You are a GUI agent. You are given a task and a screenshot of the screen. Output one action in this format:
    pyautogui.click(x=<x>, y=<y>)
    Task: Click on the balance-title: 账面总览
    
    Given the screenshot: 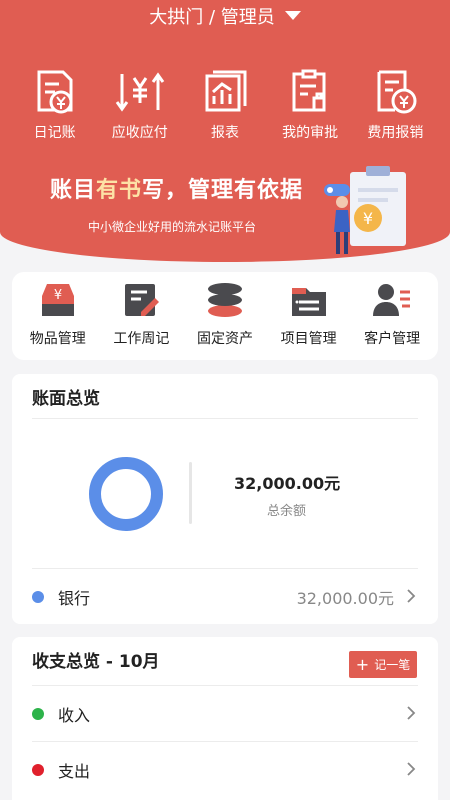 What is the action you would take?
    pyautogui.click(x=66, y=399)
    